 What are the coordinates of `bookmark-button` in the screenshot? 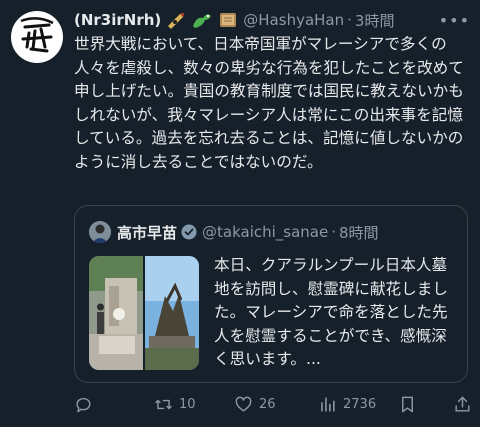 It's located at (407, 404).